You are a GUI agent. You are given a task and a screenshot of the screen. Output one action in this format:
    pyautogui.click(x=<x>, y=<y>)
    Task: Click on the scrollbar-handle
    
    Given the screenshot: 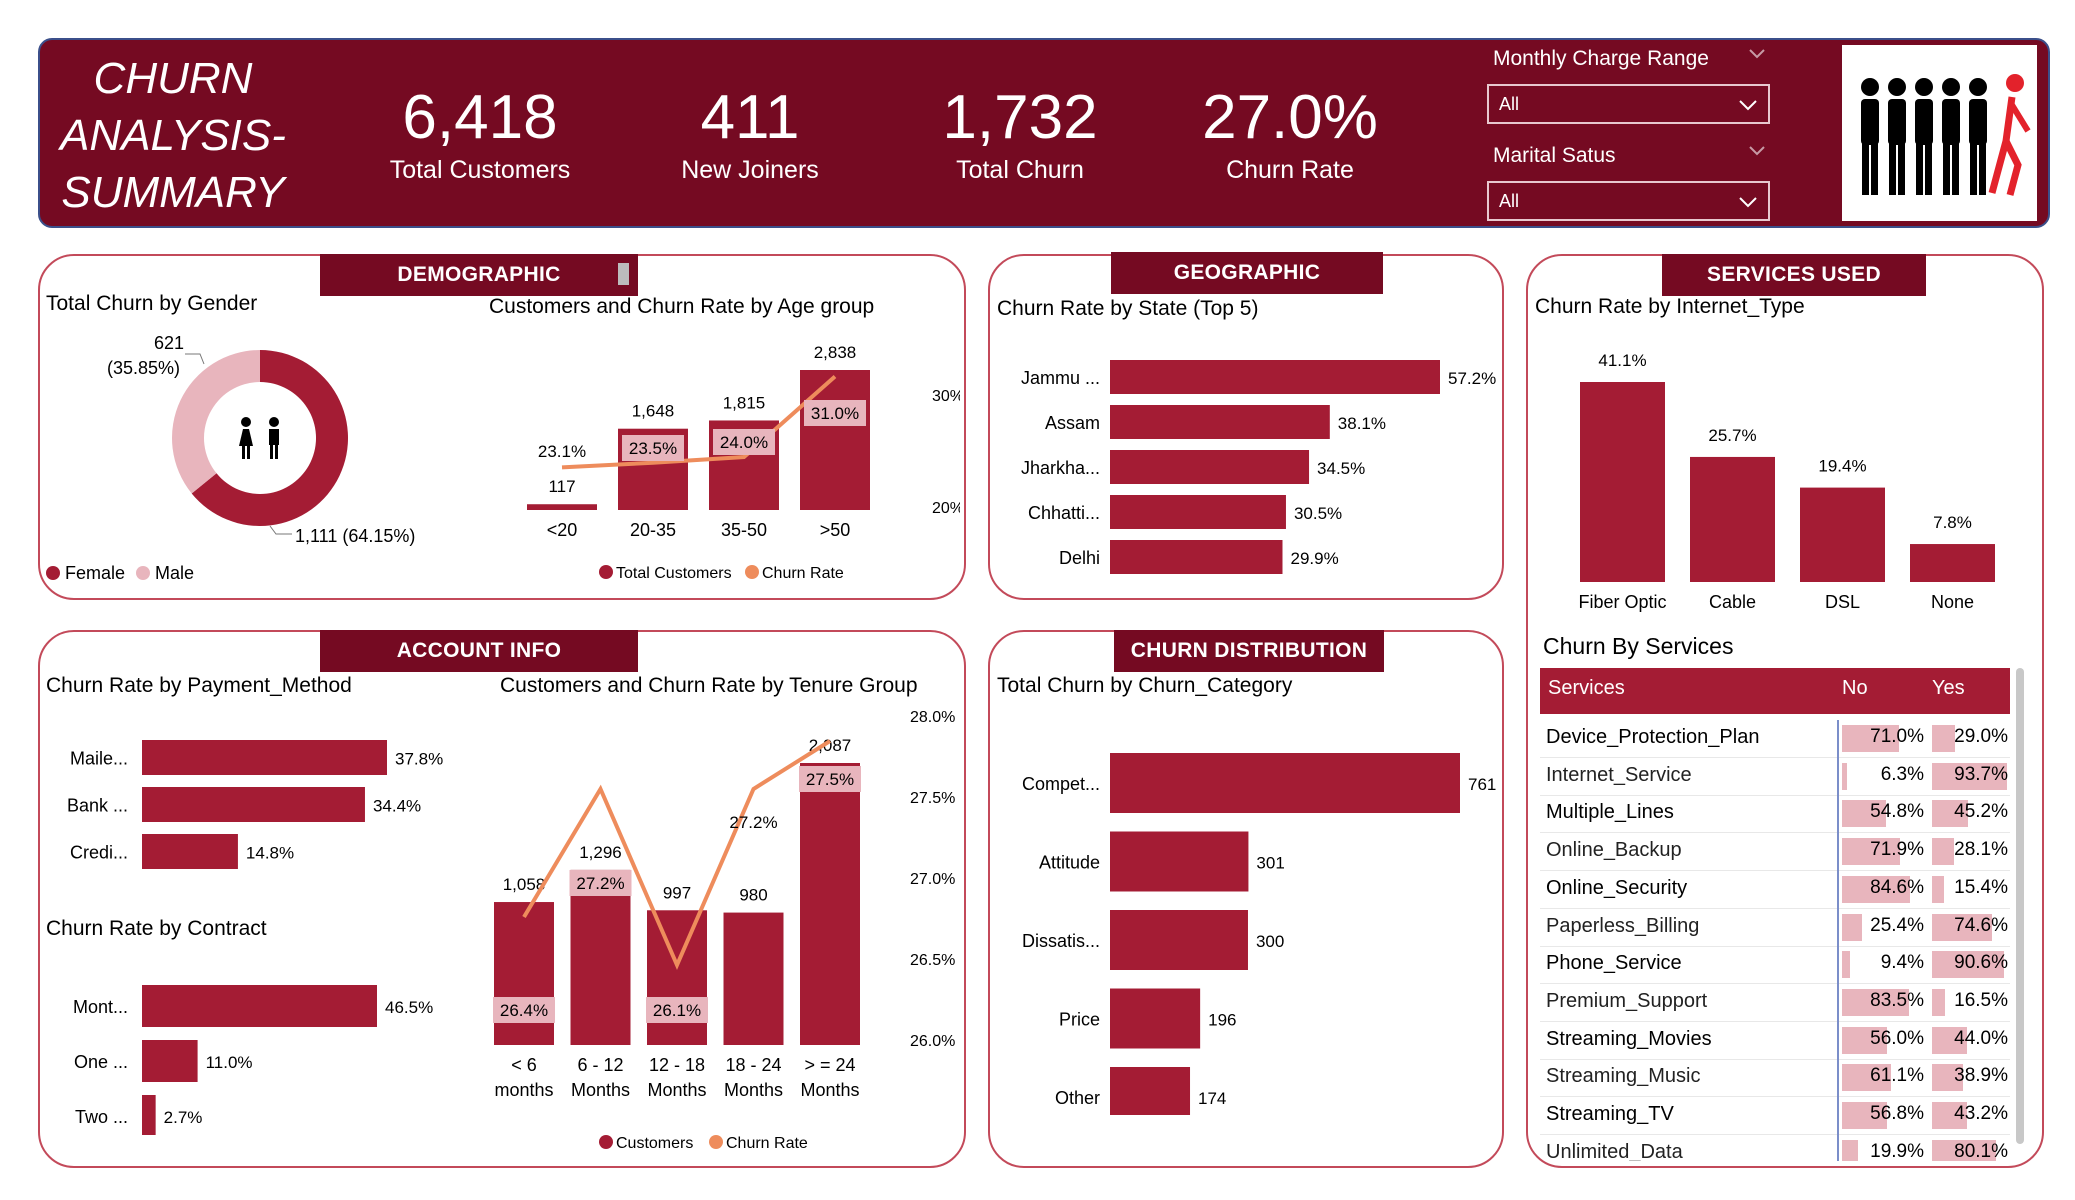 What is the action you would take?
    pyautogui.click(x=623, y=274)
    